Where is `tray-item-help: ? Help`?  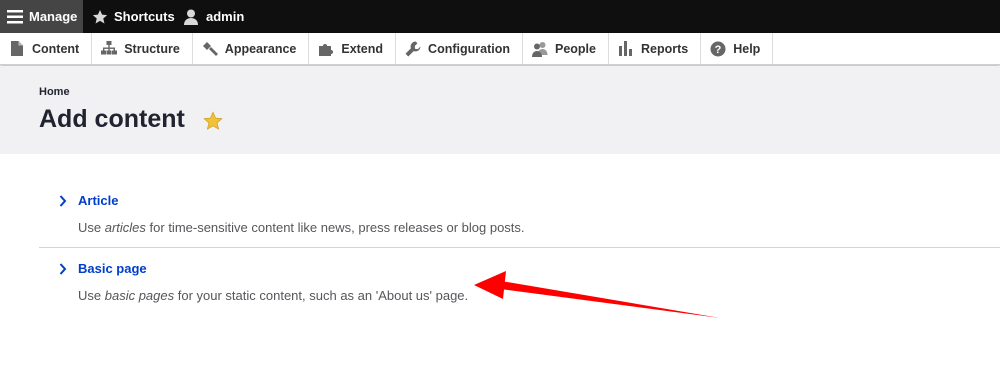 tray-item-help: ? Help is located at coordinates (737, 48).